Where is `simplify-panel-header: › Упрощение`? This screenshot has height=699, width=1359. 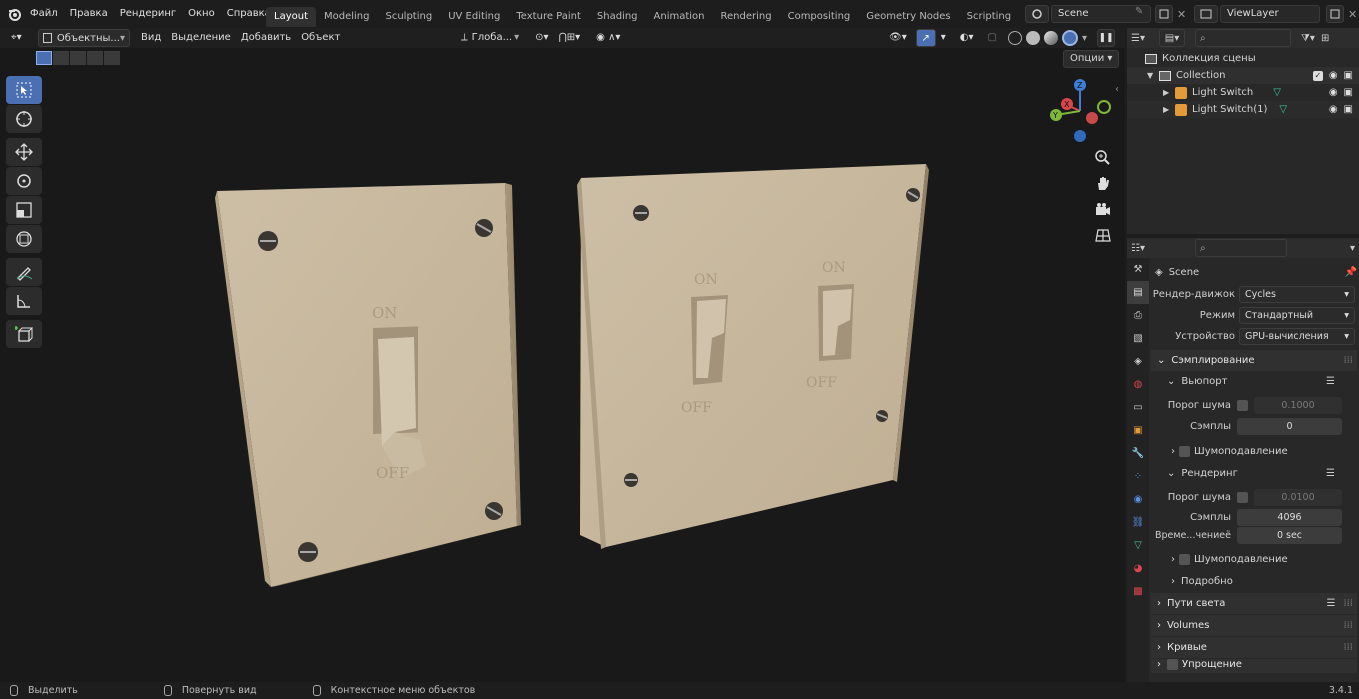 simplify-panel-header: › Упрощение is located at coordinates (1254, 666).